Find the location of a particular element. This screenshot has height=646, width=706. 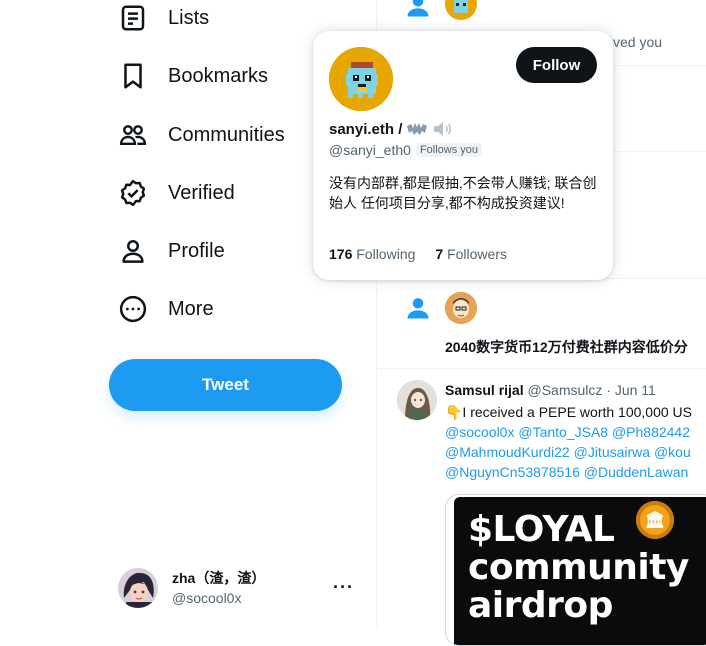

hover-card-name-row: sanyi.eth / is located at coordinates (391, 129).